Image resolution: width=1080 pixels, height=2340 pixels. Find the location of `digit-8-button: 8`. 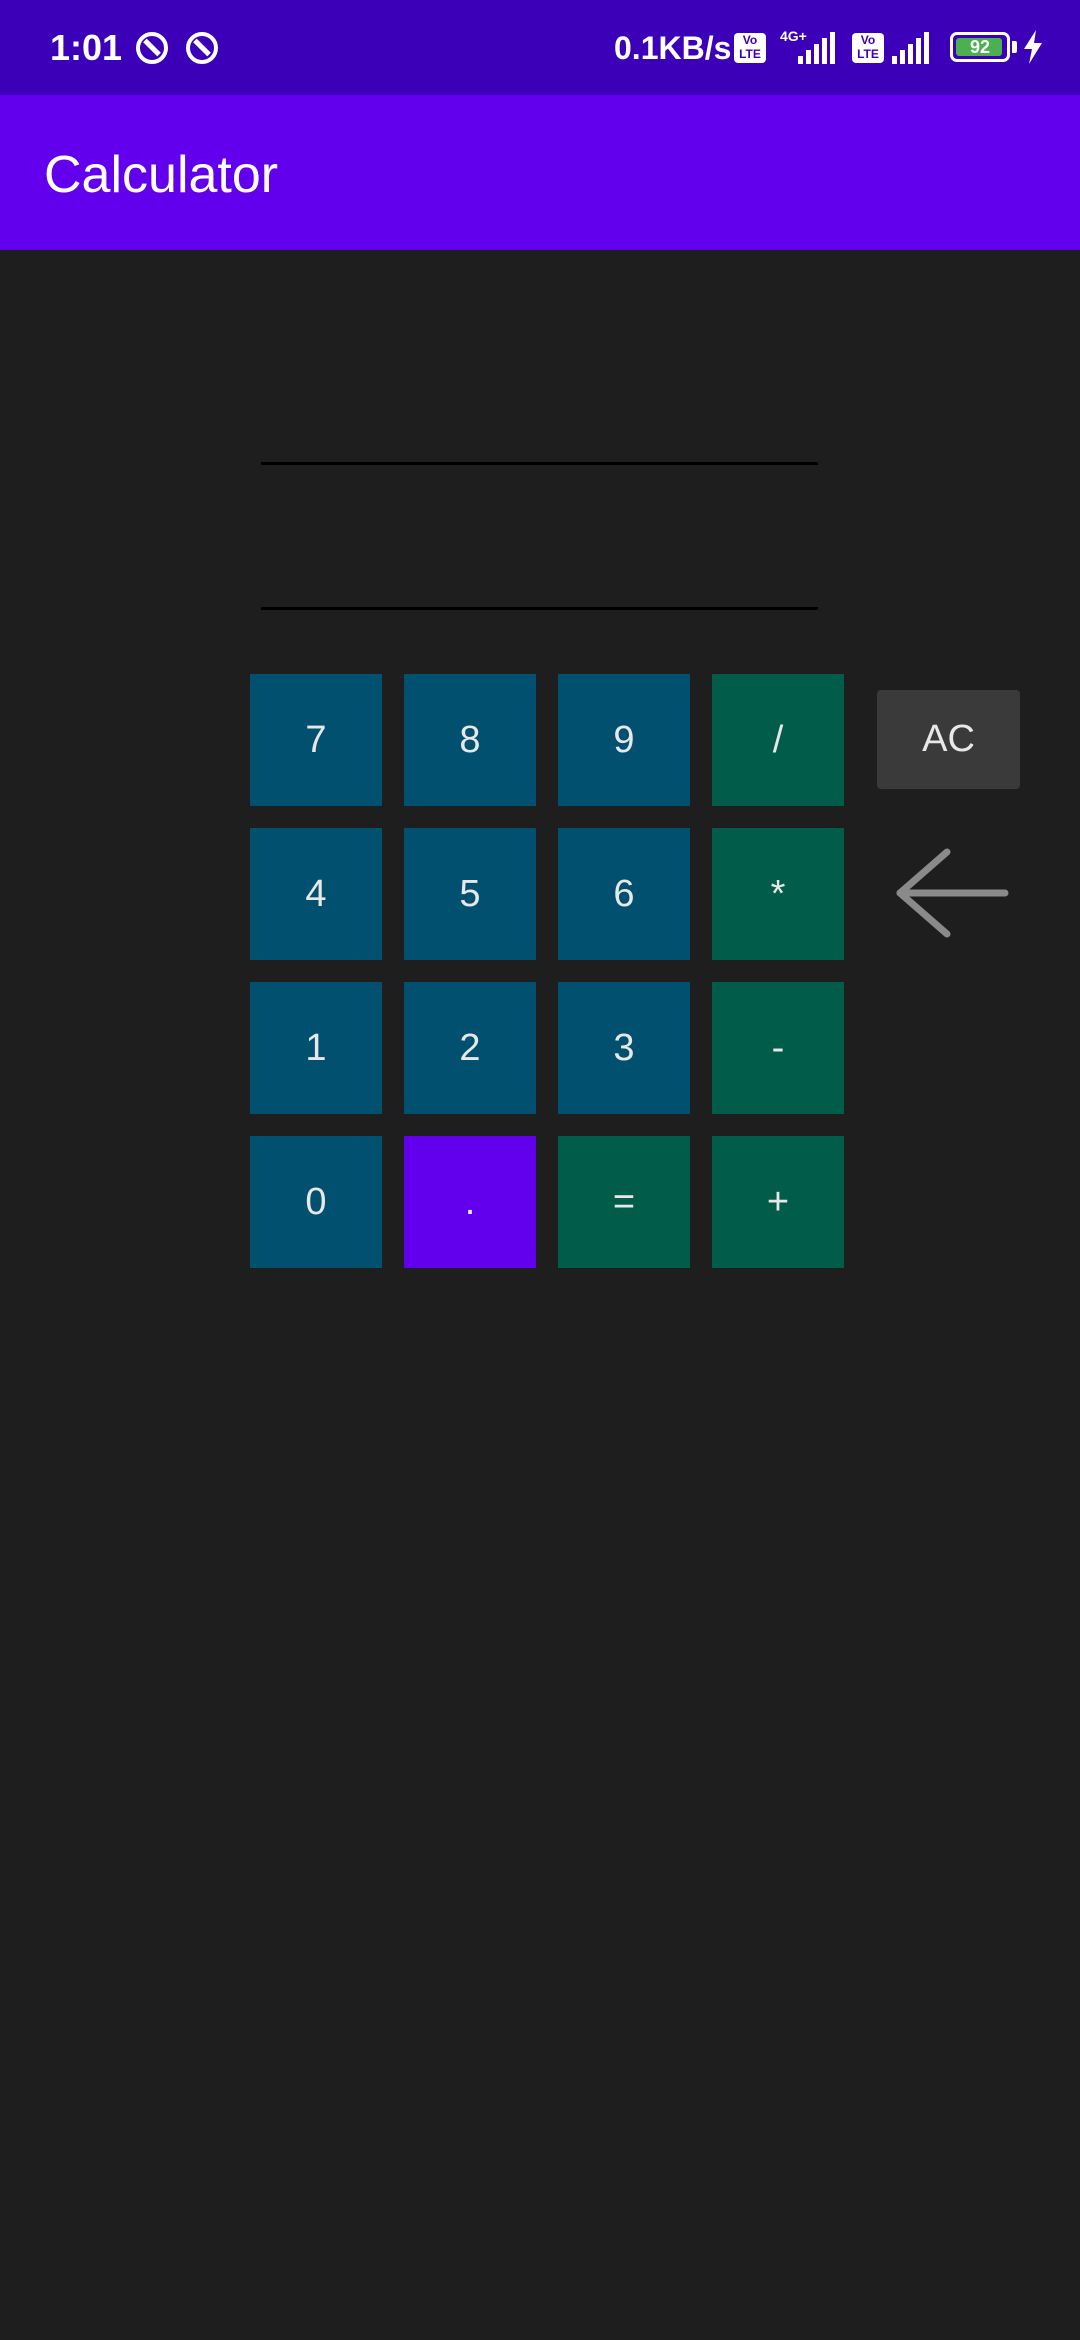

digit-8-button: 8 is located at coordinates (470, 740).